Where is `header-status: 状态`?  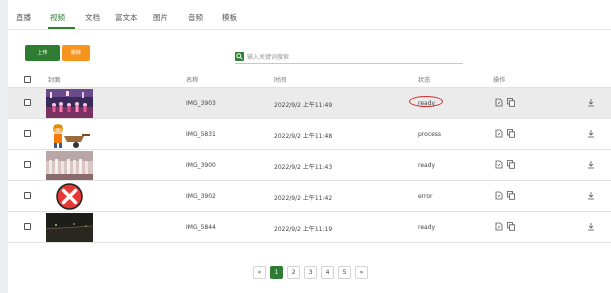 header-status: 状态 is located at coordinates (424, 80).